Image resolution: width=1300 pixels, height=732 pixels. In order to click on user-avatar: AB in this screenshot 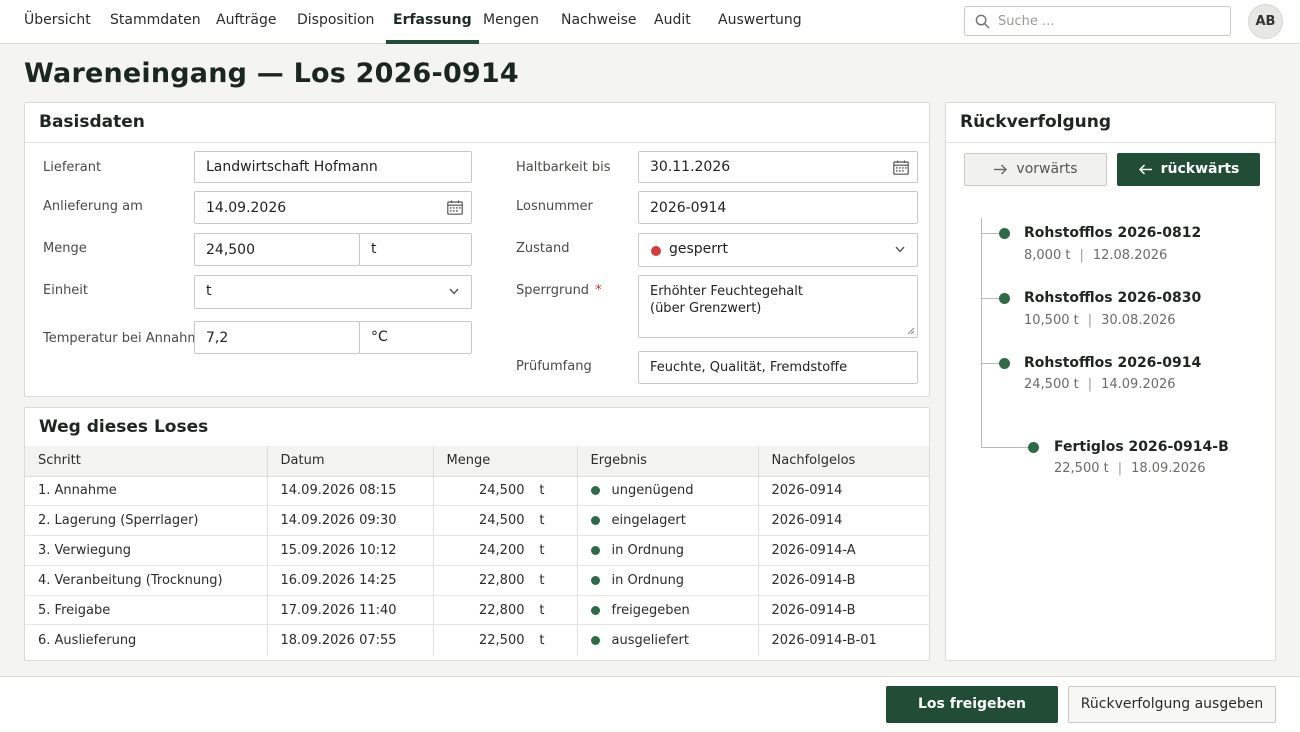, I will do `click(1265, 21)`.